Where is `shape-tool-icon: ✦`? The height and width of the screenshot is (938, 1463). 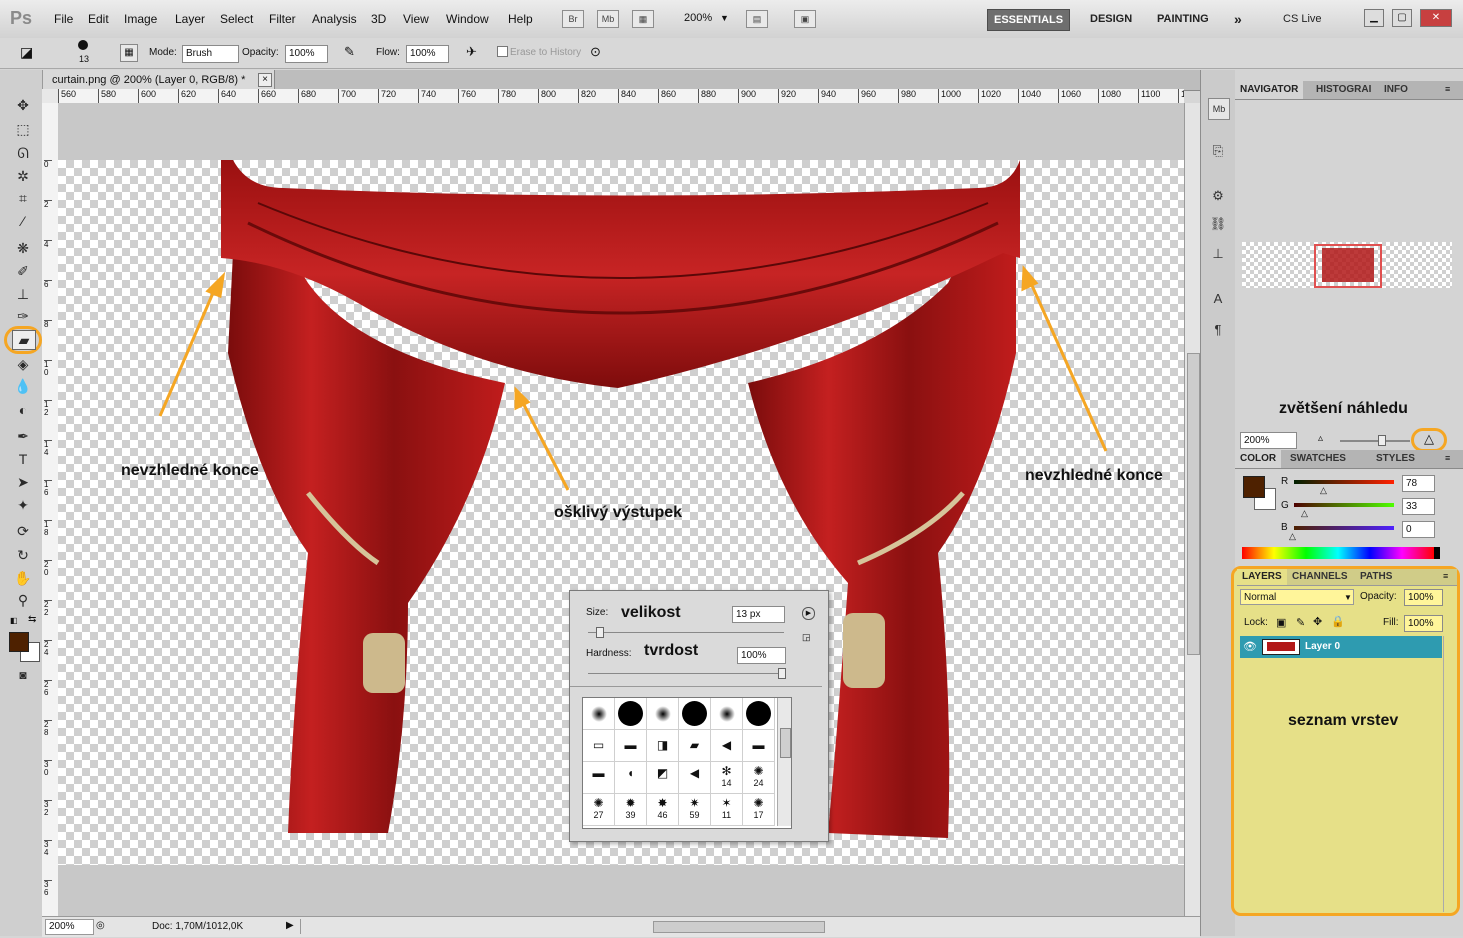
shape-tool-icon: ✦ is located at coordinates (23, 505).